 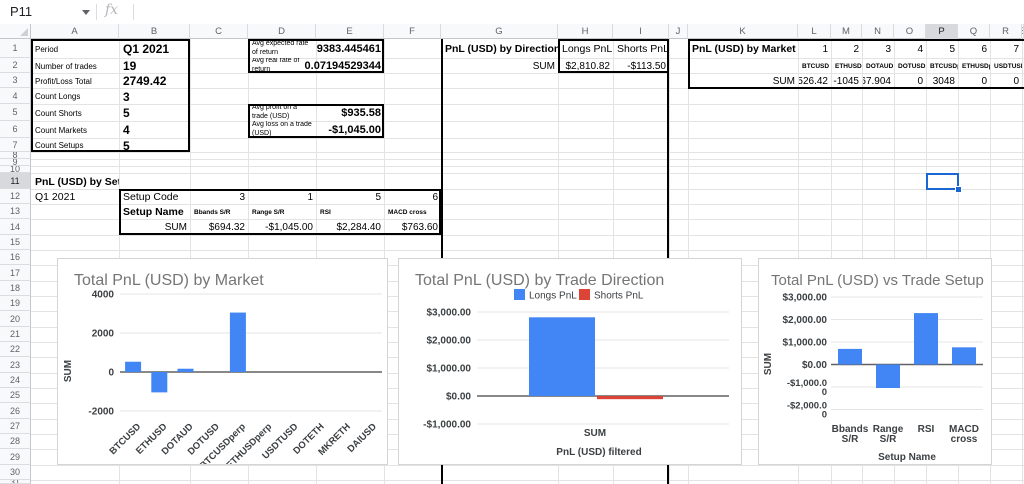 I want to click on cell-A11: PnL (USD) by Setup, so click(x=75, y=181).